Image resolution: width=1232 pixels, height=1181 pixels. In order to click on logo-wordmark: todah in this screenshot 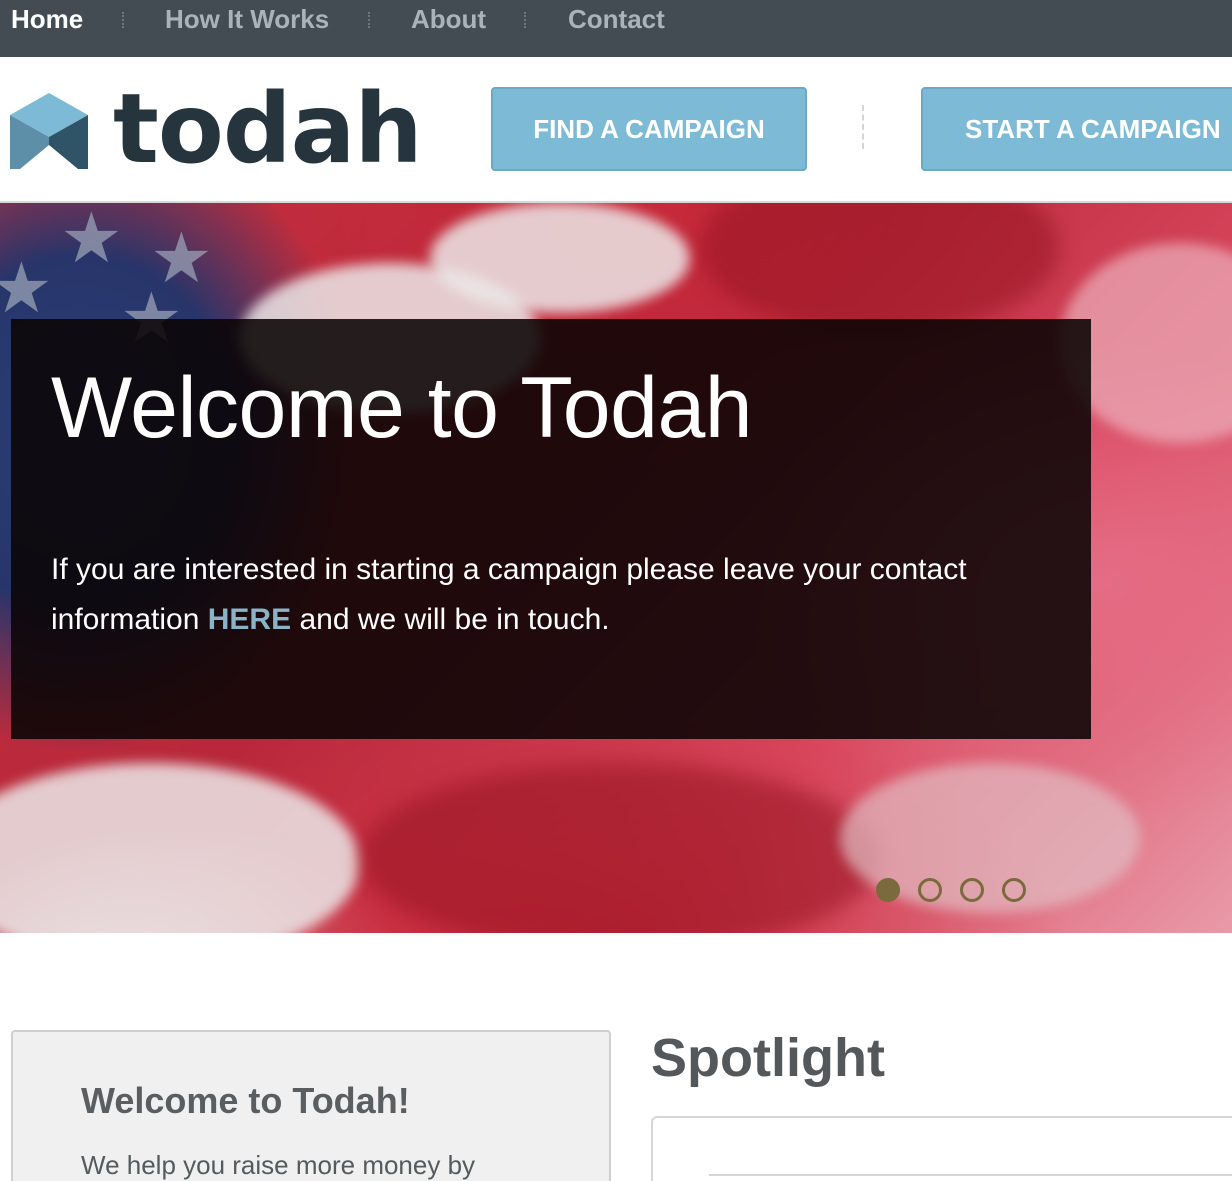, I will do `click(268, 129)`.